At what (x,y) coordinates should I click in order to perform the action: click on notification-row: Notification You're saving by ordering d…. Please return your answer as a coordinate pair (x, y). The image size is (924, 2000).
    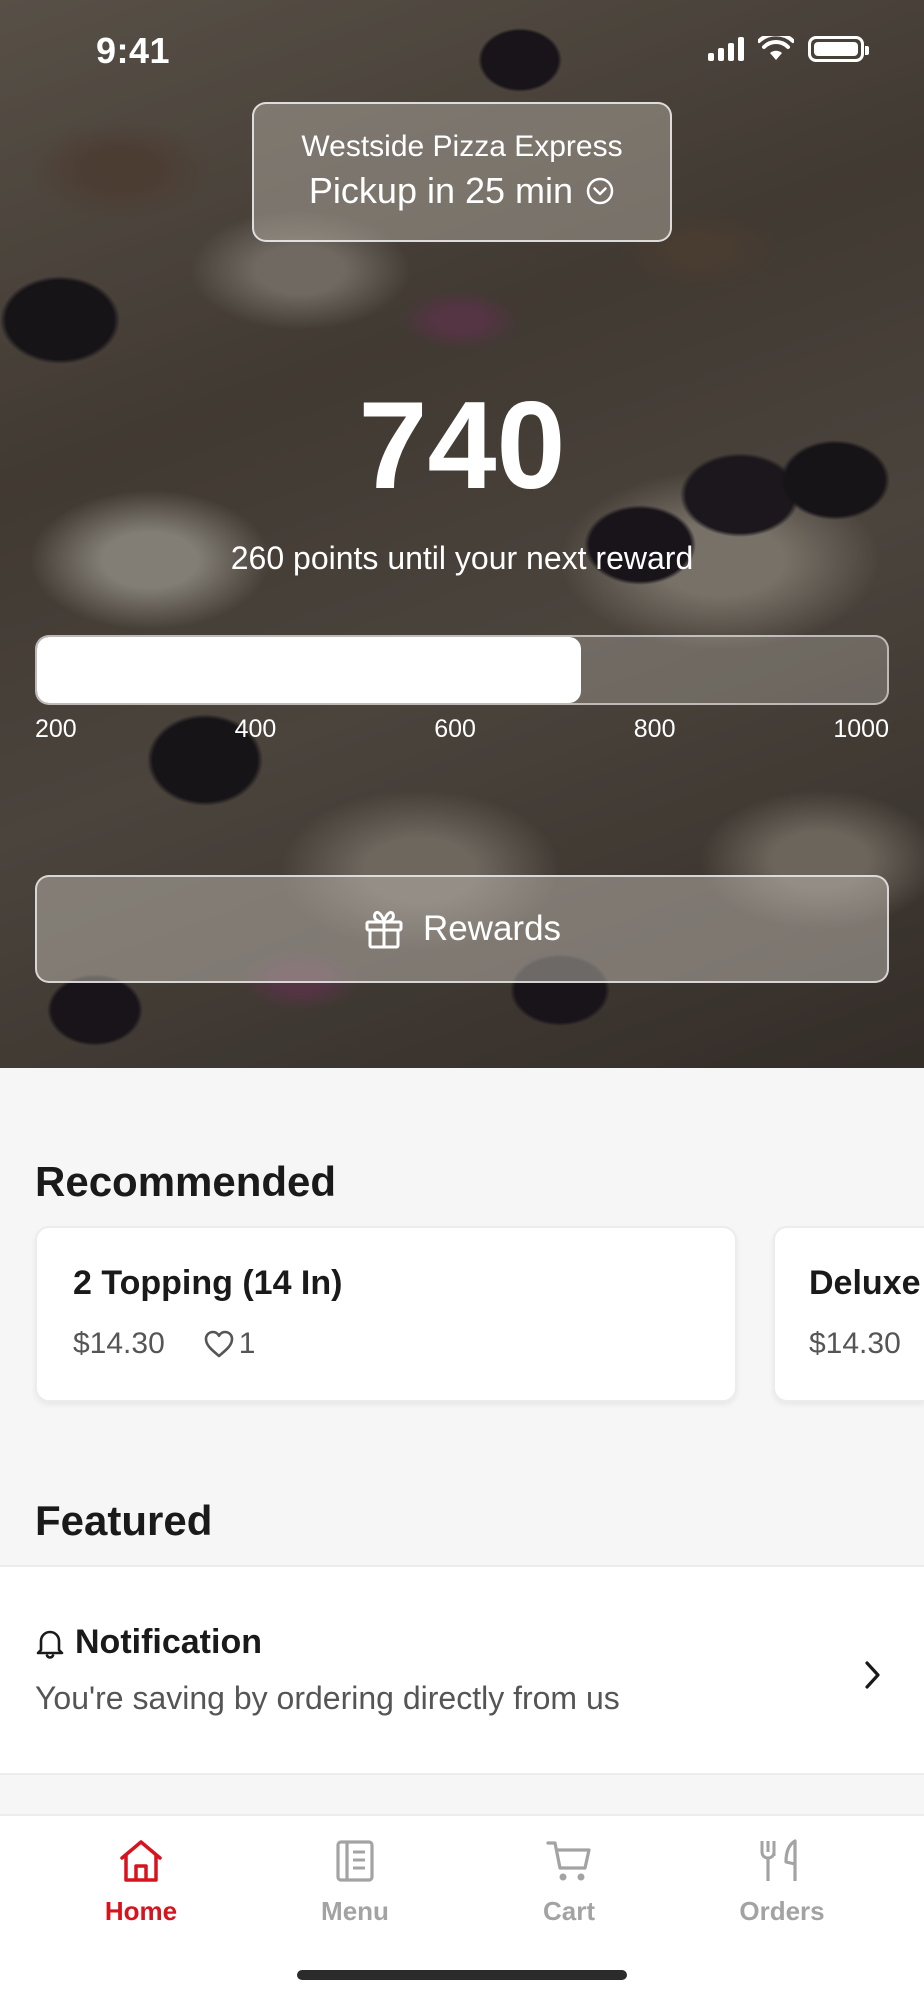
    Looking at the image, I should click on (462, 1670).